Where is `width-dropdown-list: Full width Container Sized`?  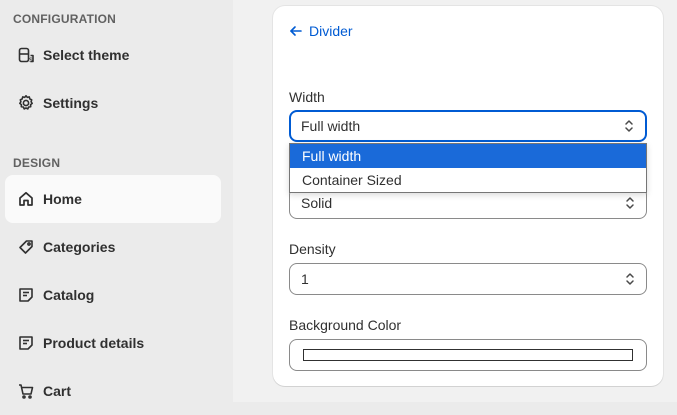
width-dropdown-list: Full width Container Sized is located at coordinates (468, 168).